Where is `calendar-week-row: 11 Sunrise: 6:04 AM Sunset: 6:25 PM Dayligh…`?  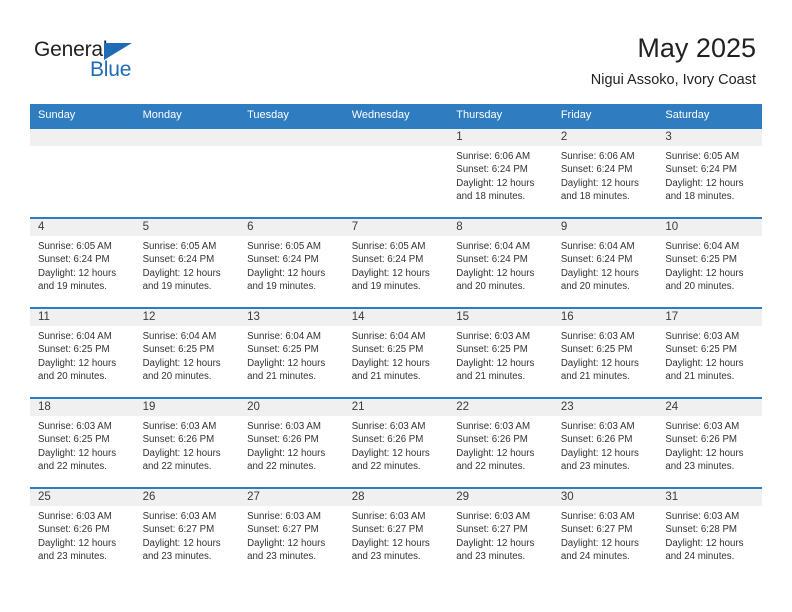
calendar-week-row: 11 Sunrise: 6:04 AM Sunset: 6:25 PM Dayligh… is located at coordinates (396, 352).